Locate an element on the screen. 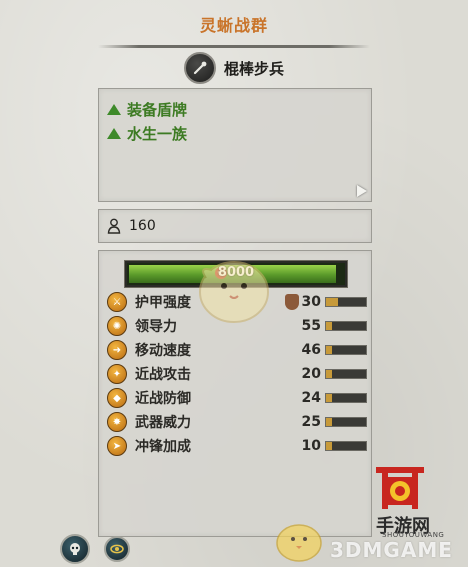 The width and height of the screenshot is (468, 567). stat-label: 移动速度 is located at coordinates (163, 351).